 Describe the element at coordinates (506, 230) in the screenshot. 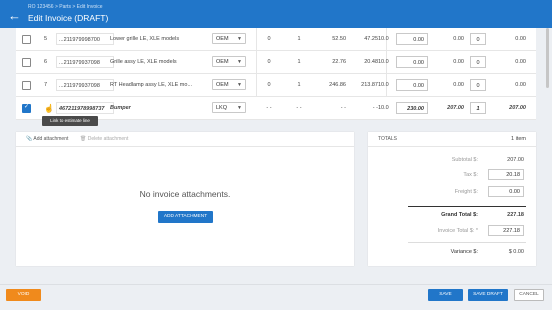

I see `invoice-total-input: 227.18` at that location.